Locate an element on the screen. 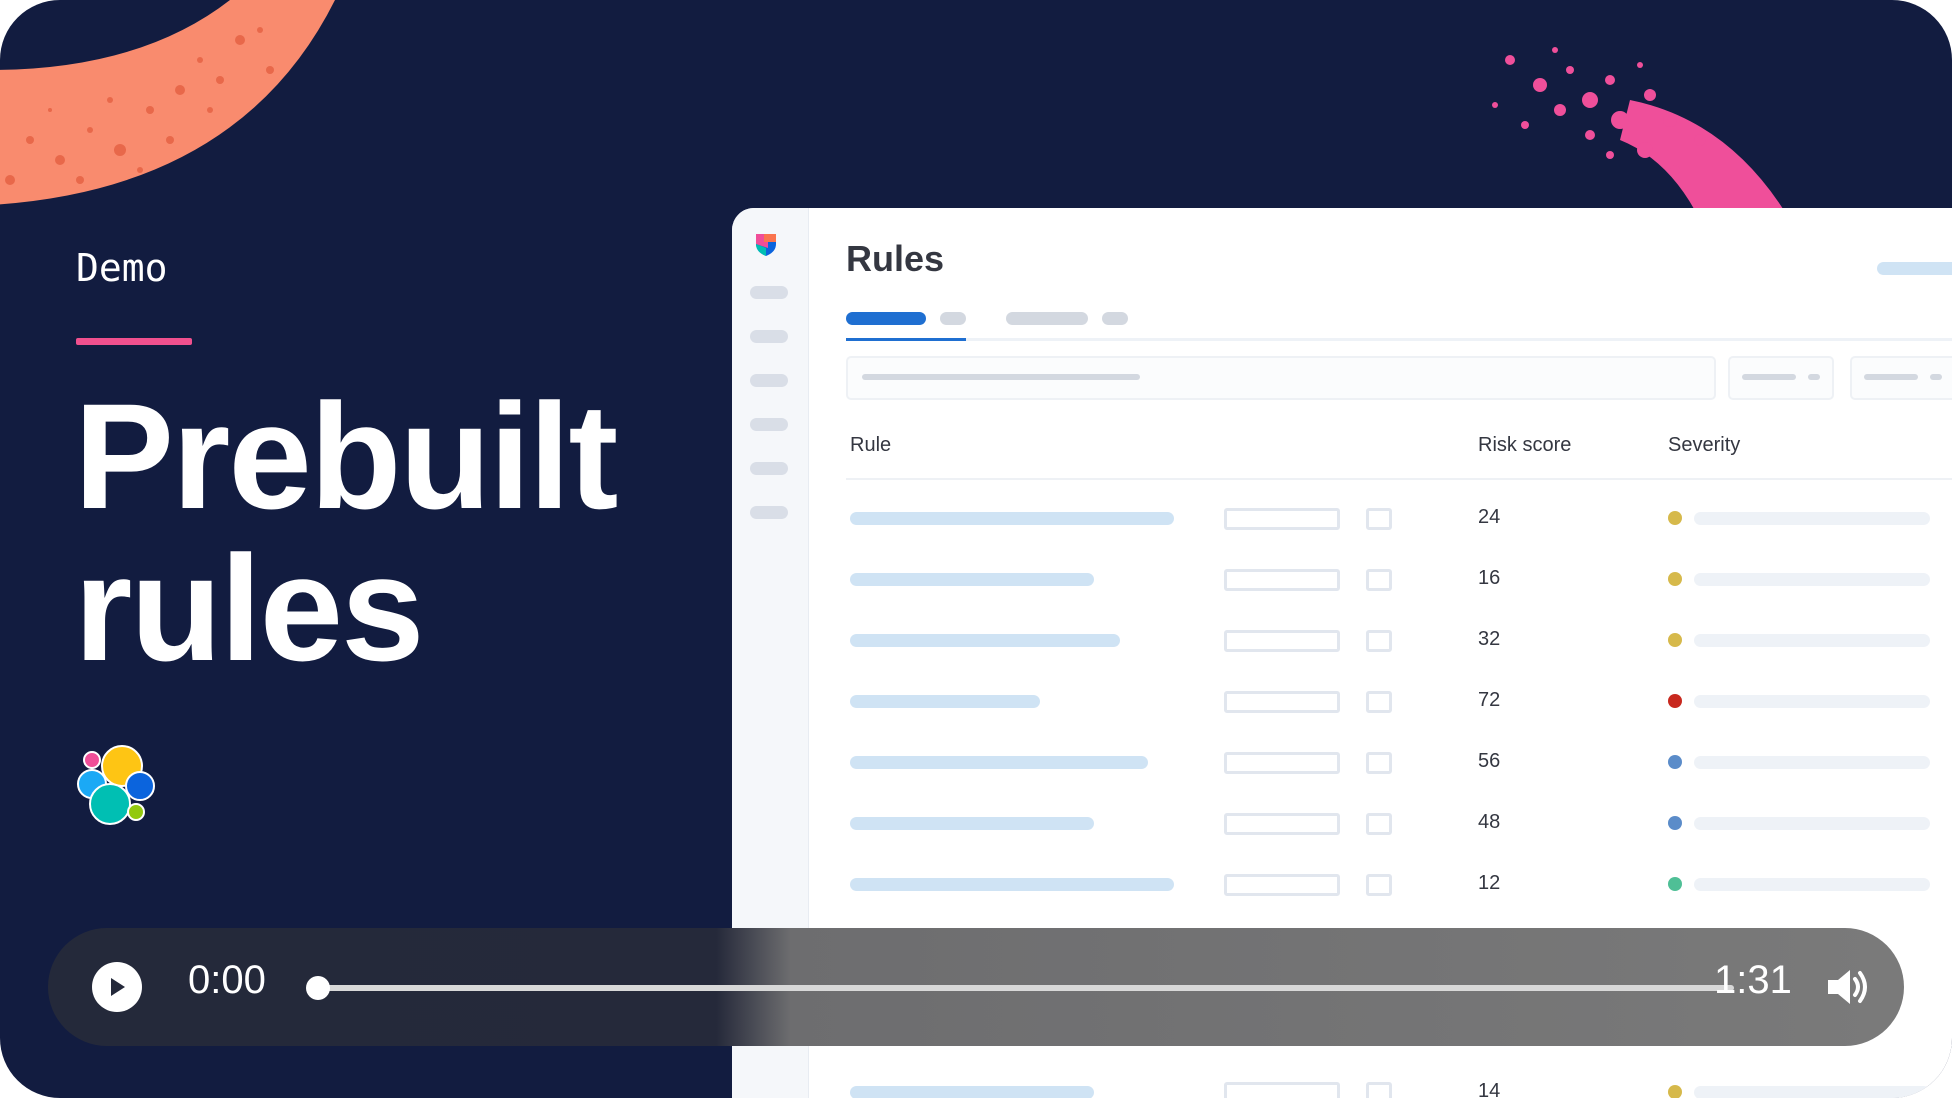 The width and height of the screenshot is (1952, 1098). table-row: 16 is located at coordinates (1342, 579).